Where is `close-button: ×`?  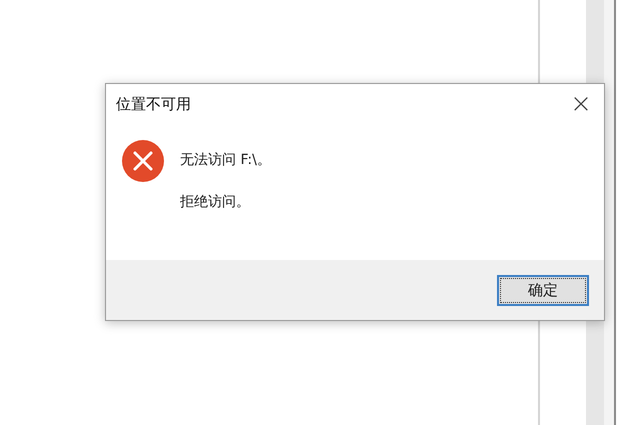 close-button: × is located at coordinates (581, 104).